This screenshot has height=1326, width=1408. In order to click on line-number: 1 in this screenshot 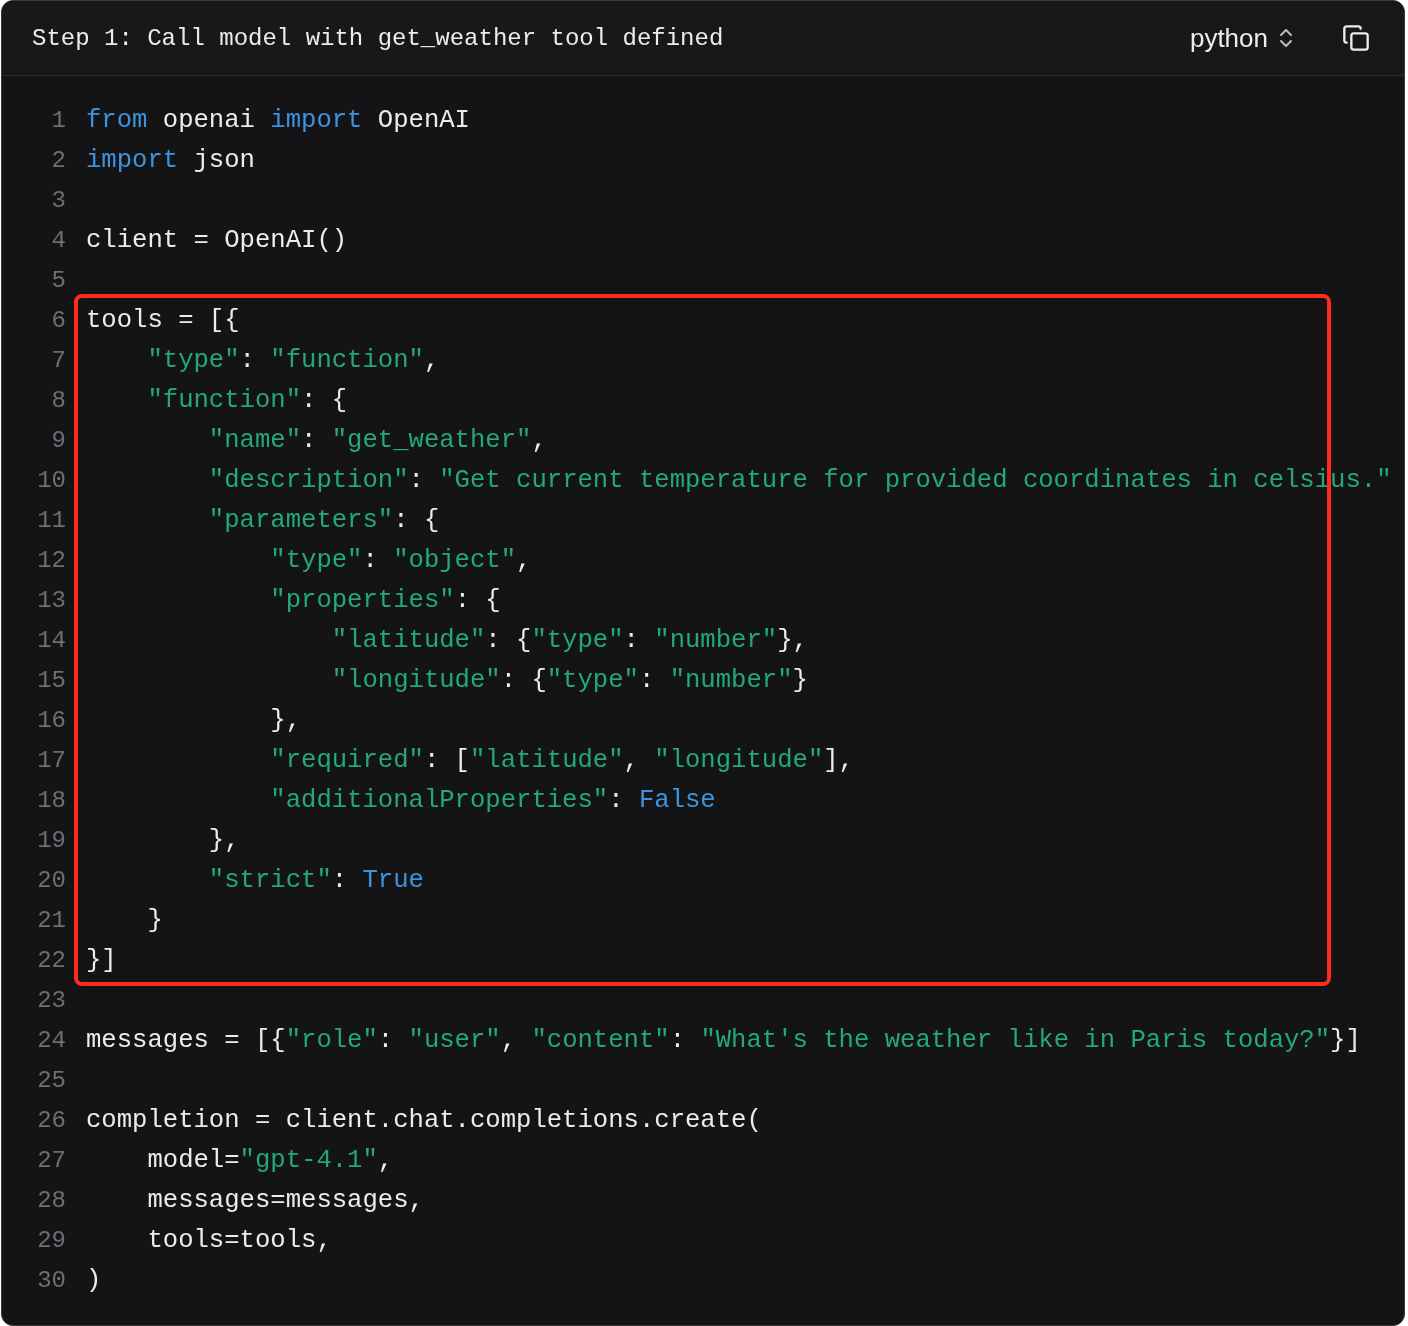, I will do `click(58, 120)`.